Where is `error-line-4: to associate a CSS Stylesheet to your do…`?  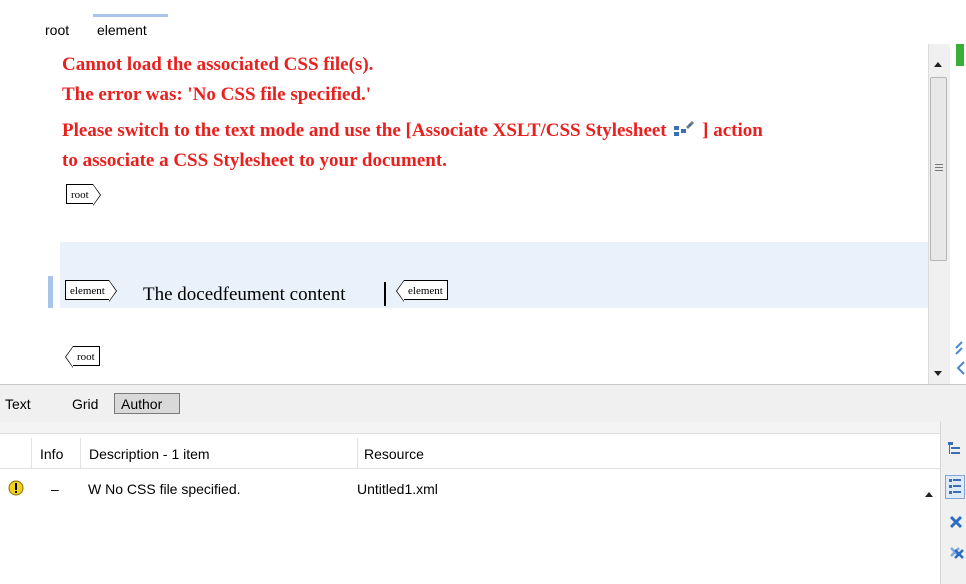
error-line-4: to associate a CSS Stylesheet to your do… is located at coordinates (254, 160).